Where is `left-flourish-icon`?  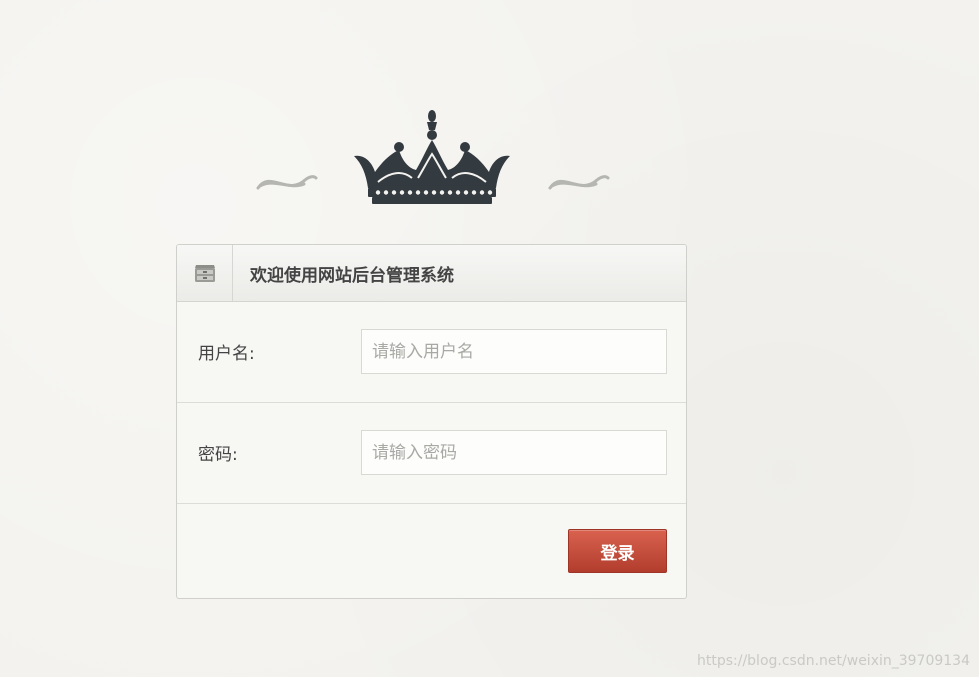 left-flourish-icon is located at coordinates (287, 182).